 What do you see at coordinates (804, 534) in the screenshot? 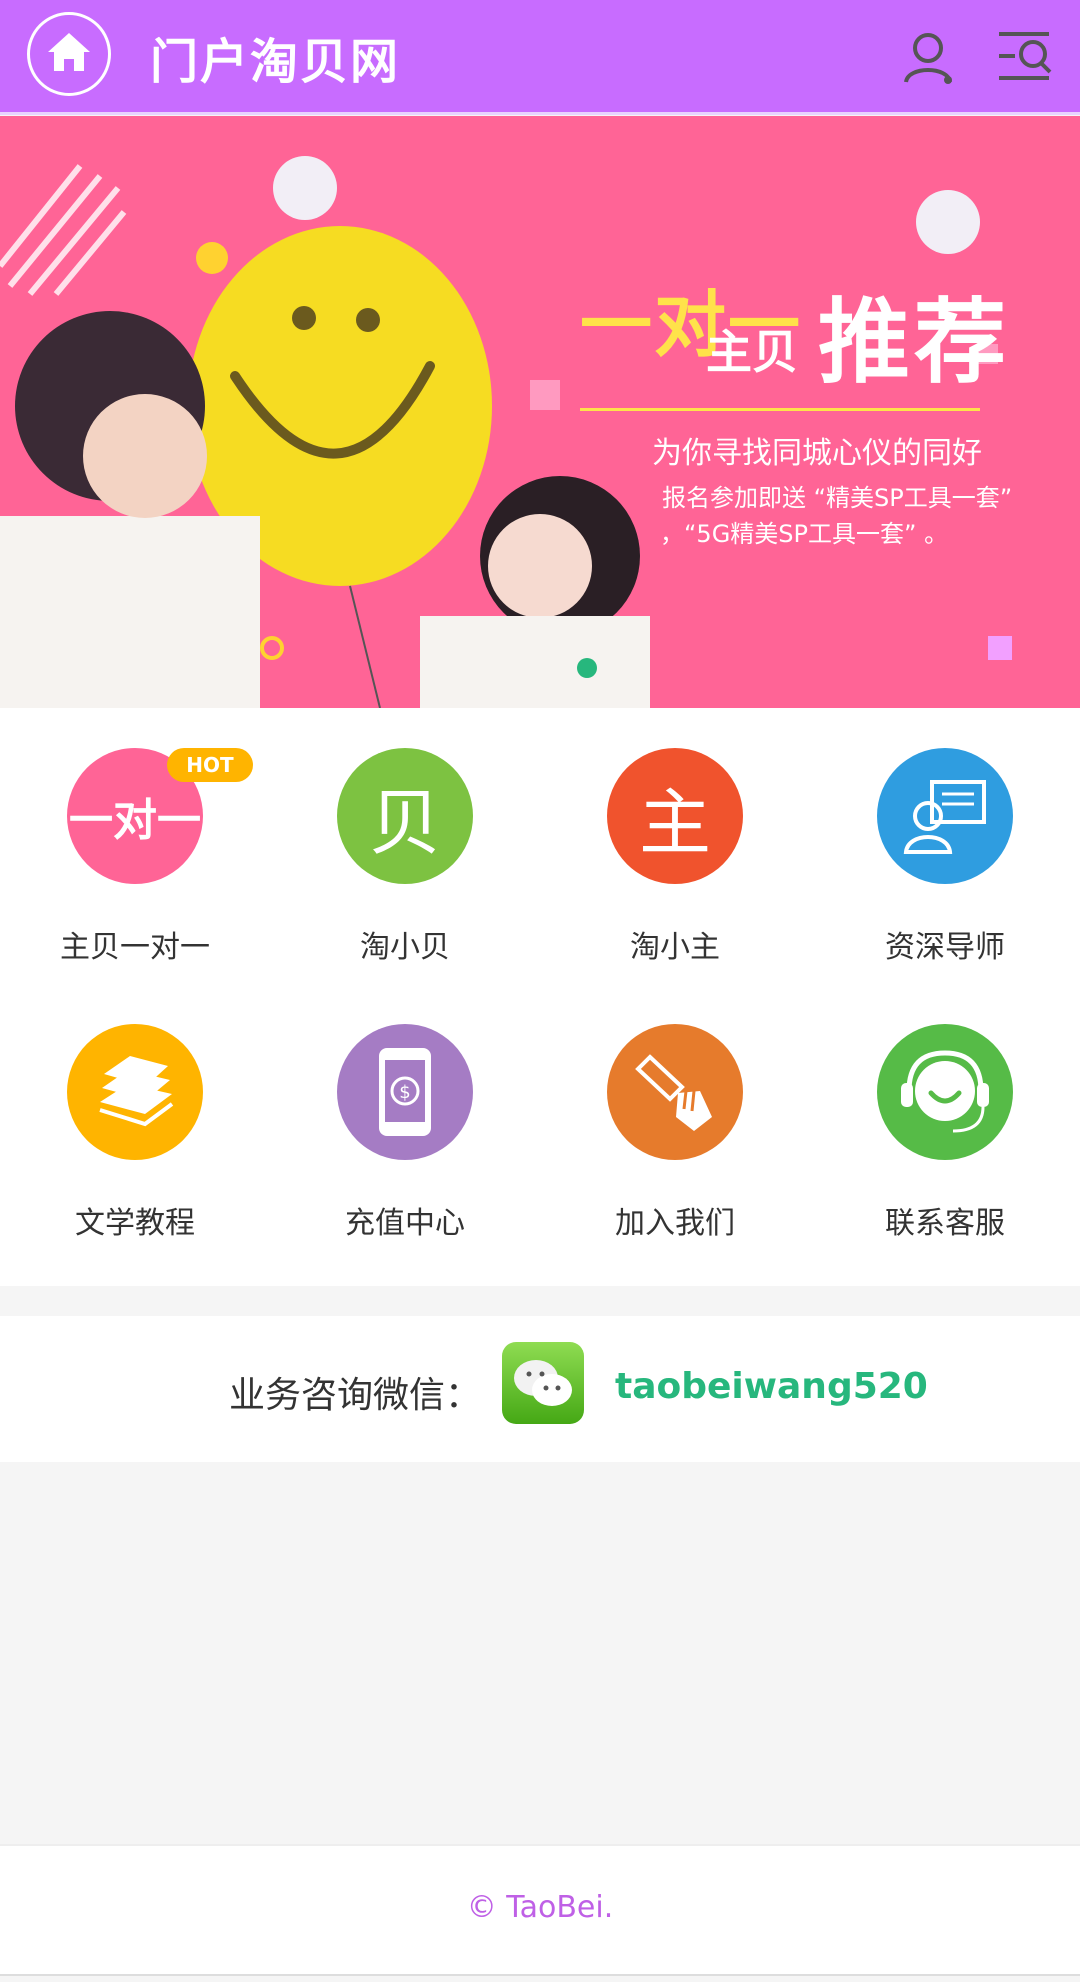
I see `banner-promo-2: ，“5G精美SP工具一套” 。` at bounding box center [804, 534].